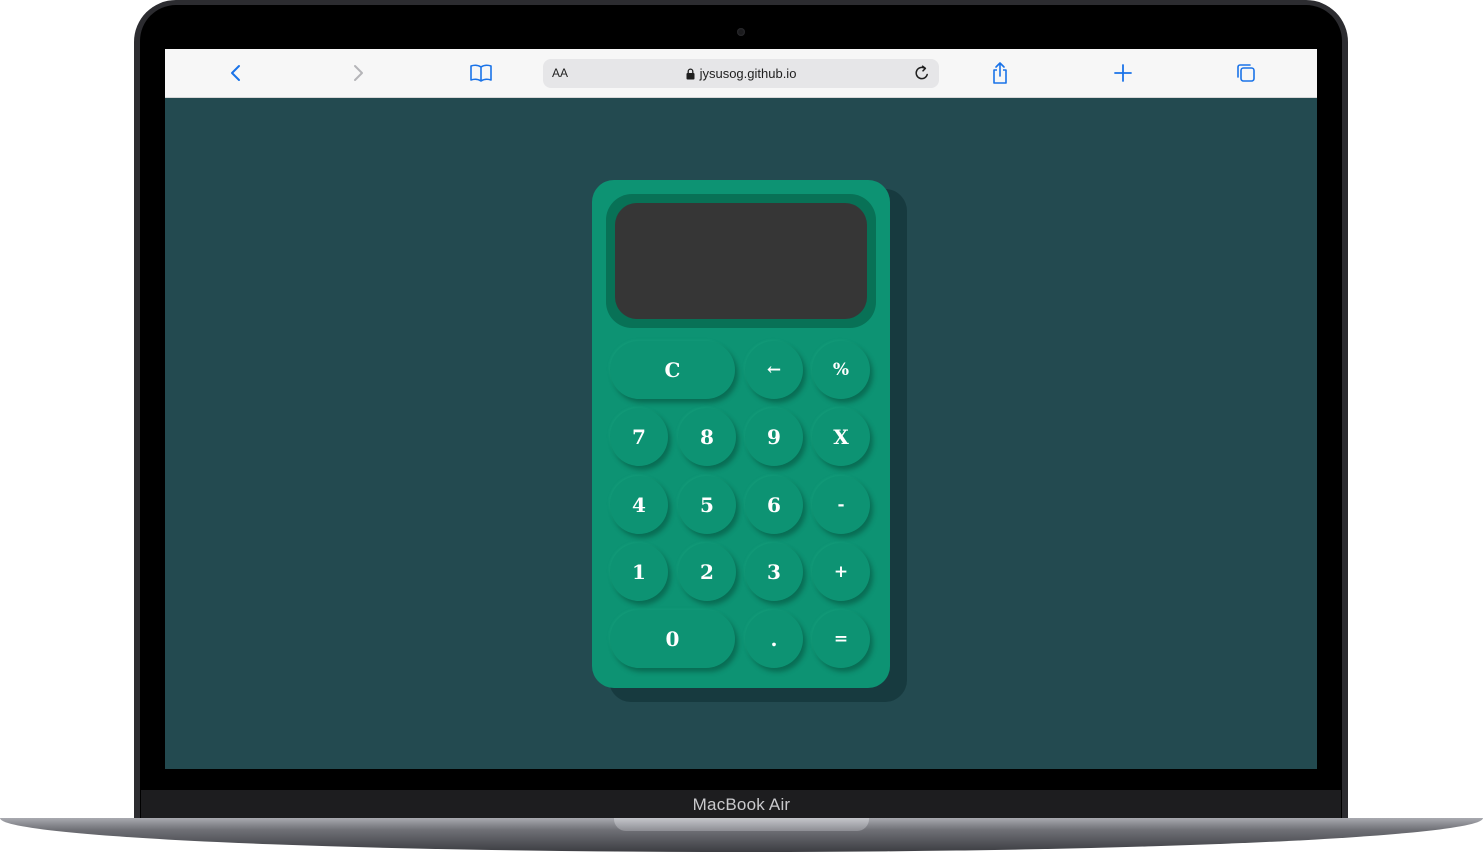  What do you see at coordinates (774, 505) in the screenshot?
I see `key-6: 6` at bounding box center [774, 505].